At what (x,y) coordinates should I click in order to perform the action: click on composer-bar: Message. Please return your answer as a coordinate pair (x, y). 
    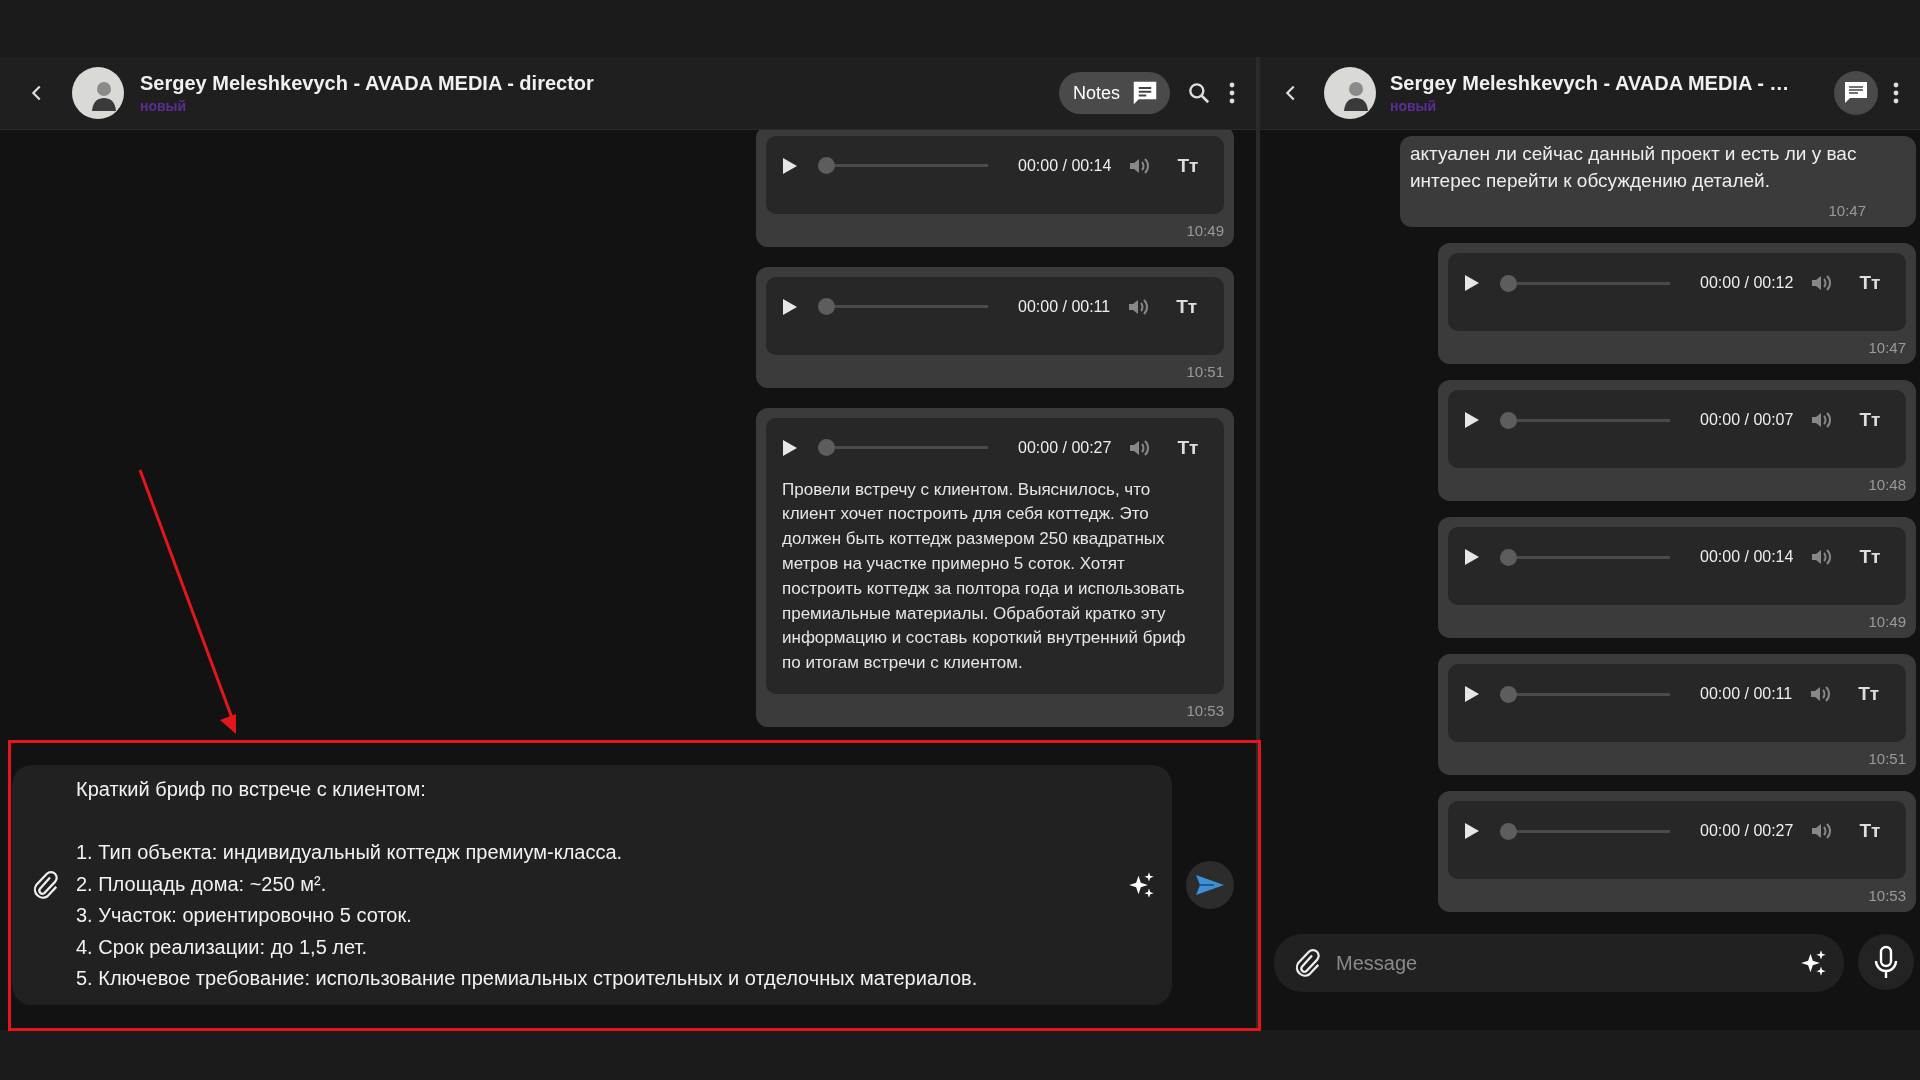
    Looking at the image, I should click on (1559, 963).